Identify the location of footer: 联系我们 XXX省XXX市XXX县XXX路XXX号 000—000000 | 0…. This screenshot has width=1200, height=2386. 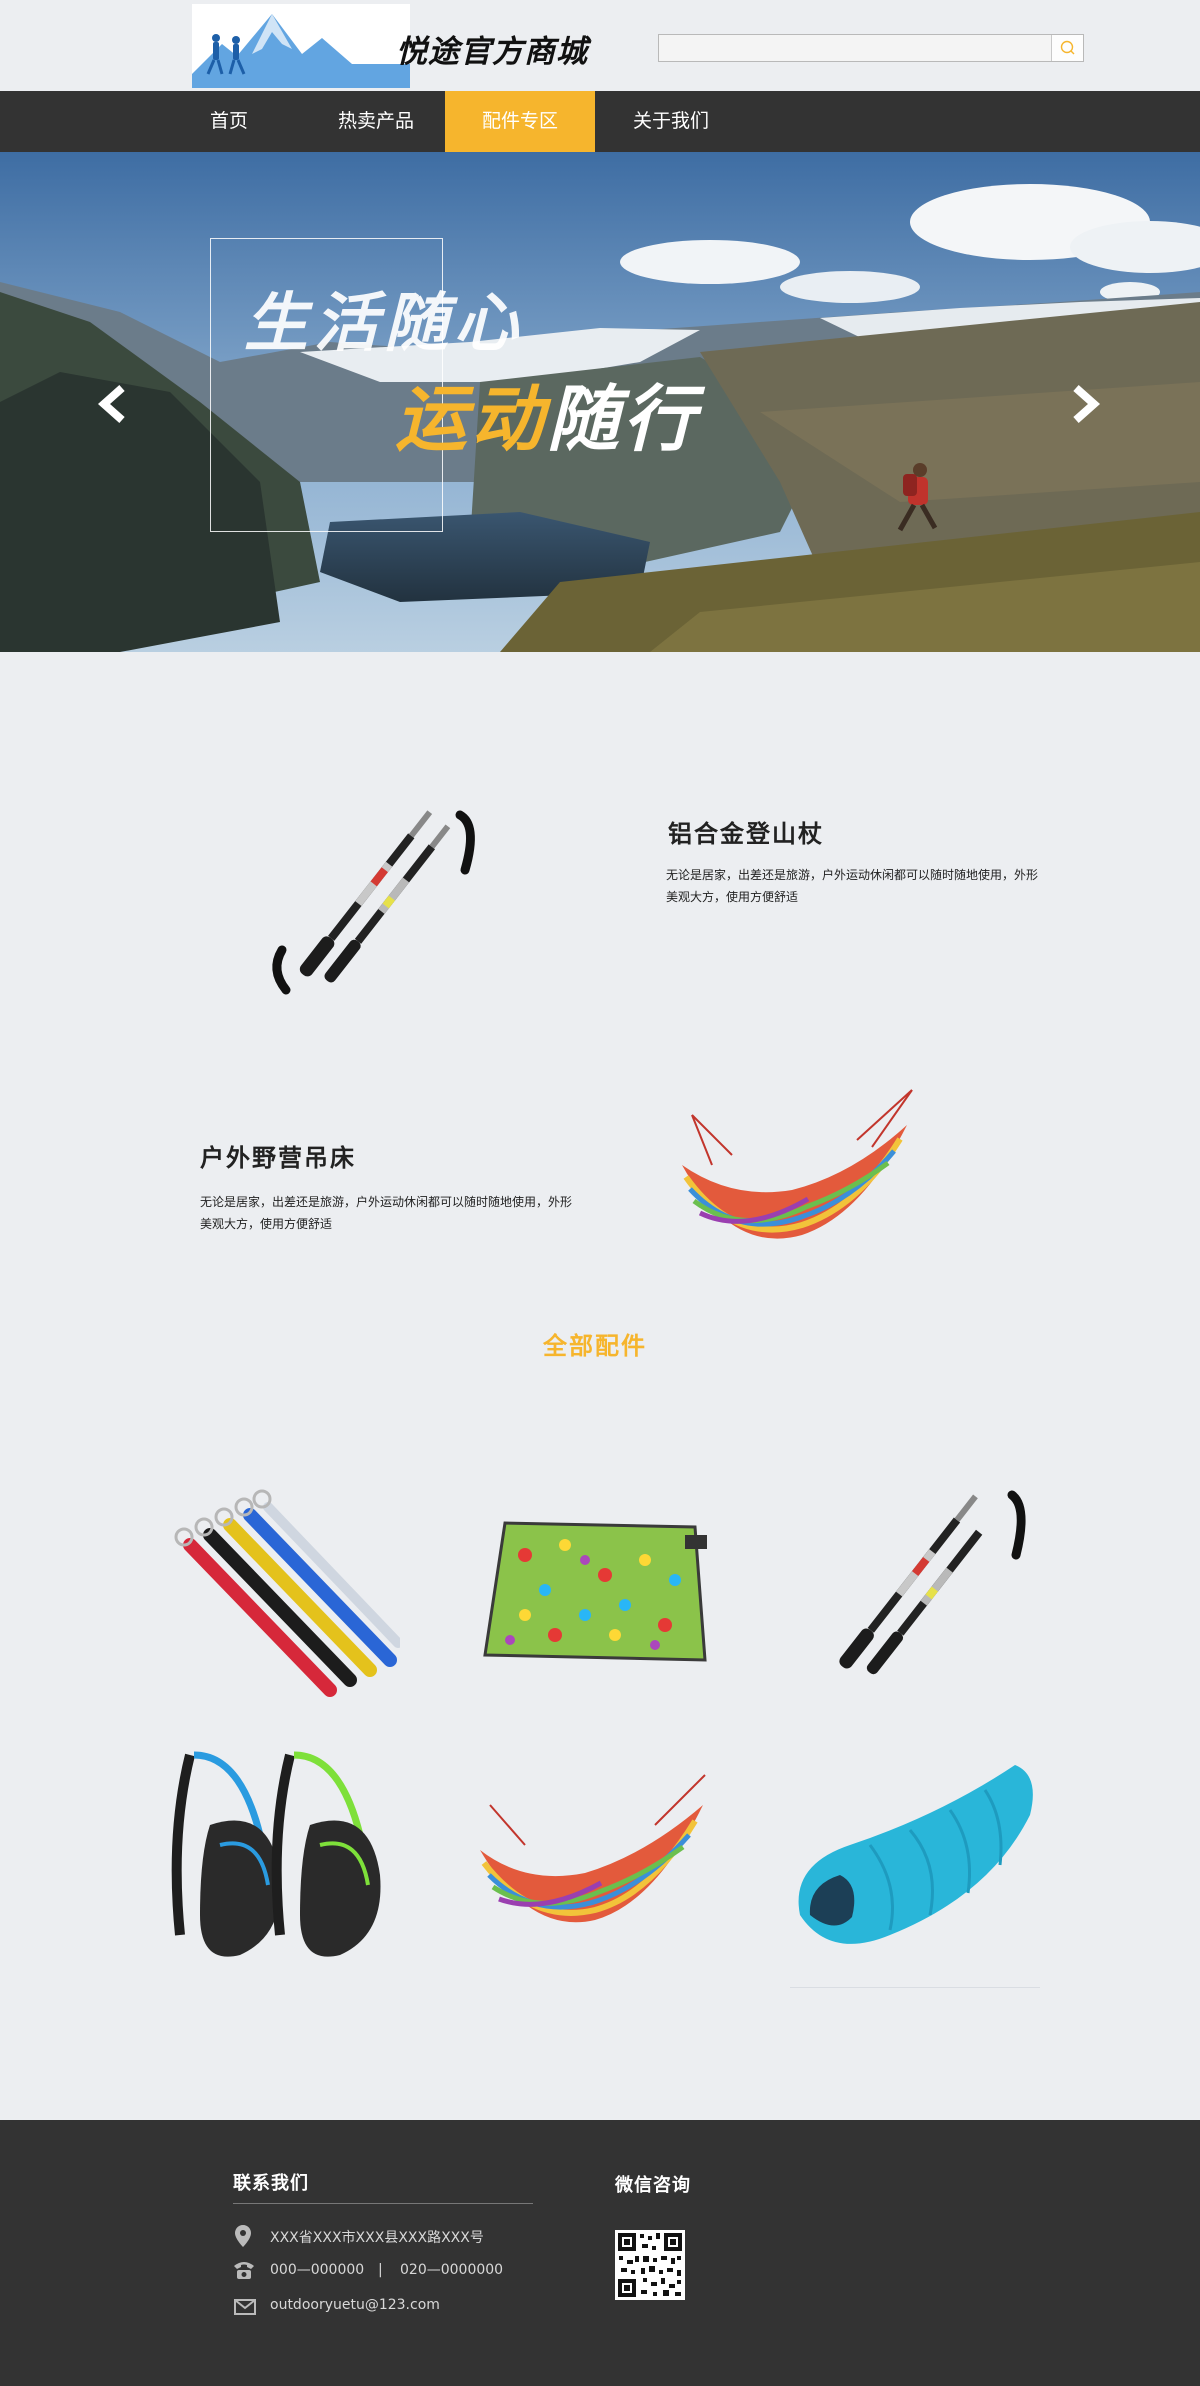
(600, 2253).